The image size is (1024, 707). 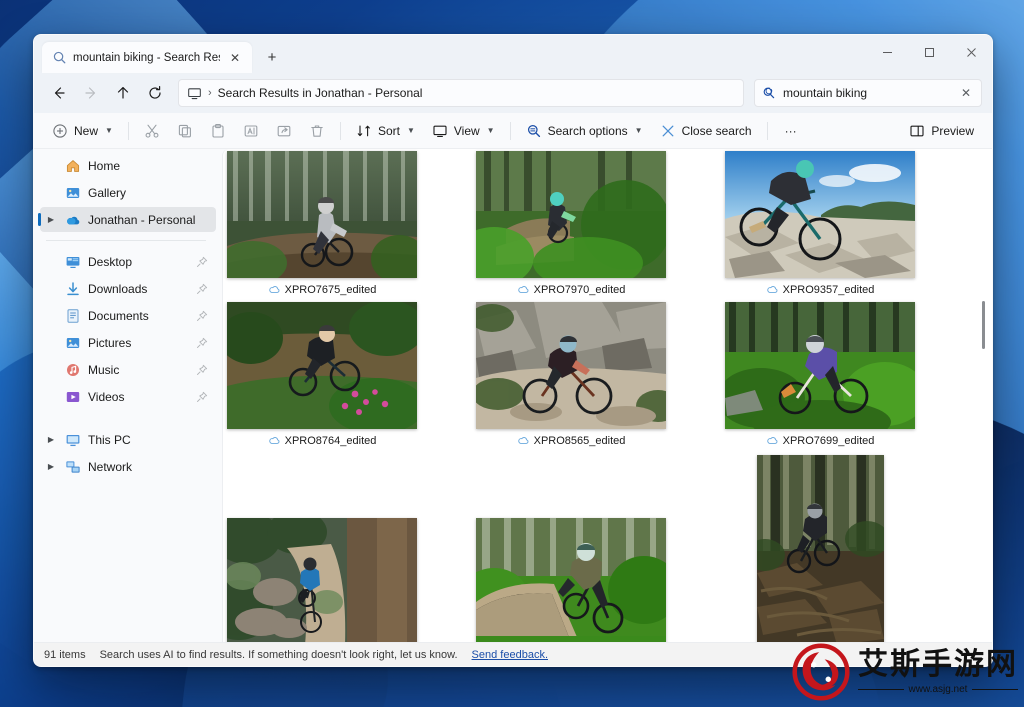 What do you see at coordinates (152, 131) in the screenshot?
I see `cut-button` at bounding box center [152, 131].